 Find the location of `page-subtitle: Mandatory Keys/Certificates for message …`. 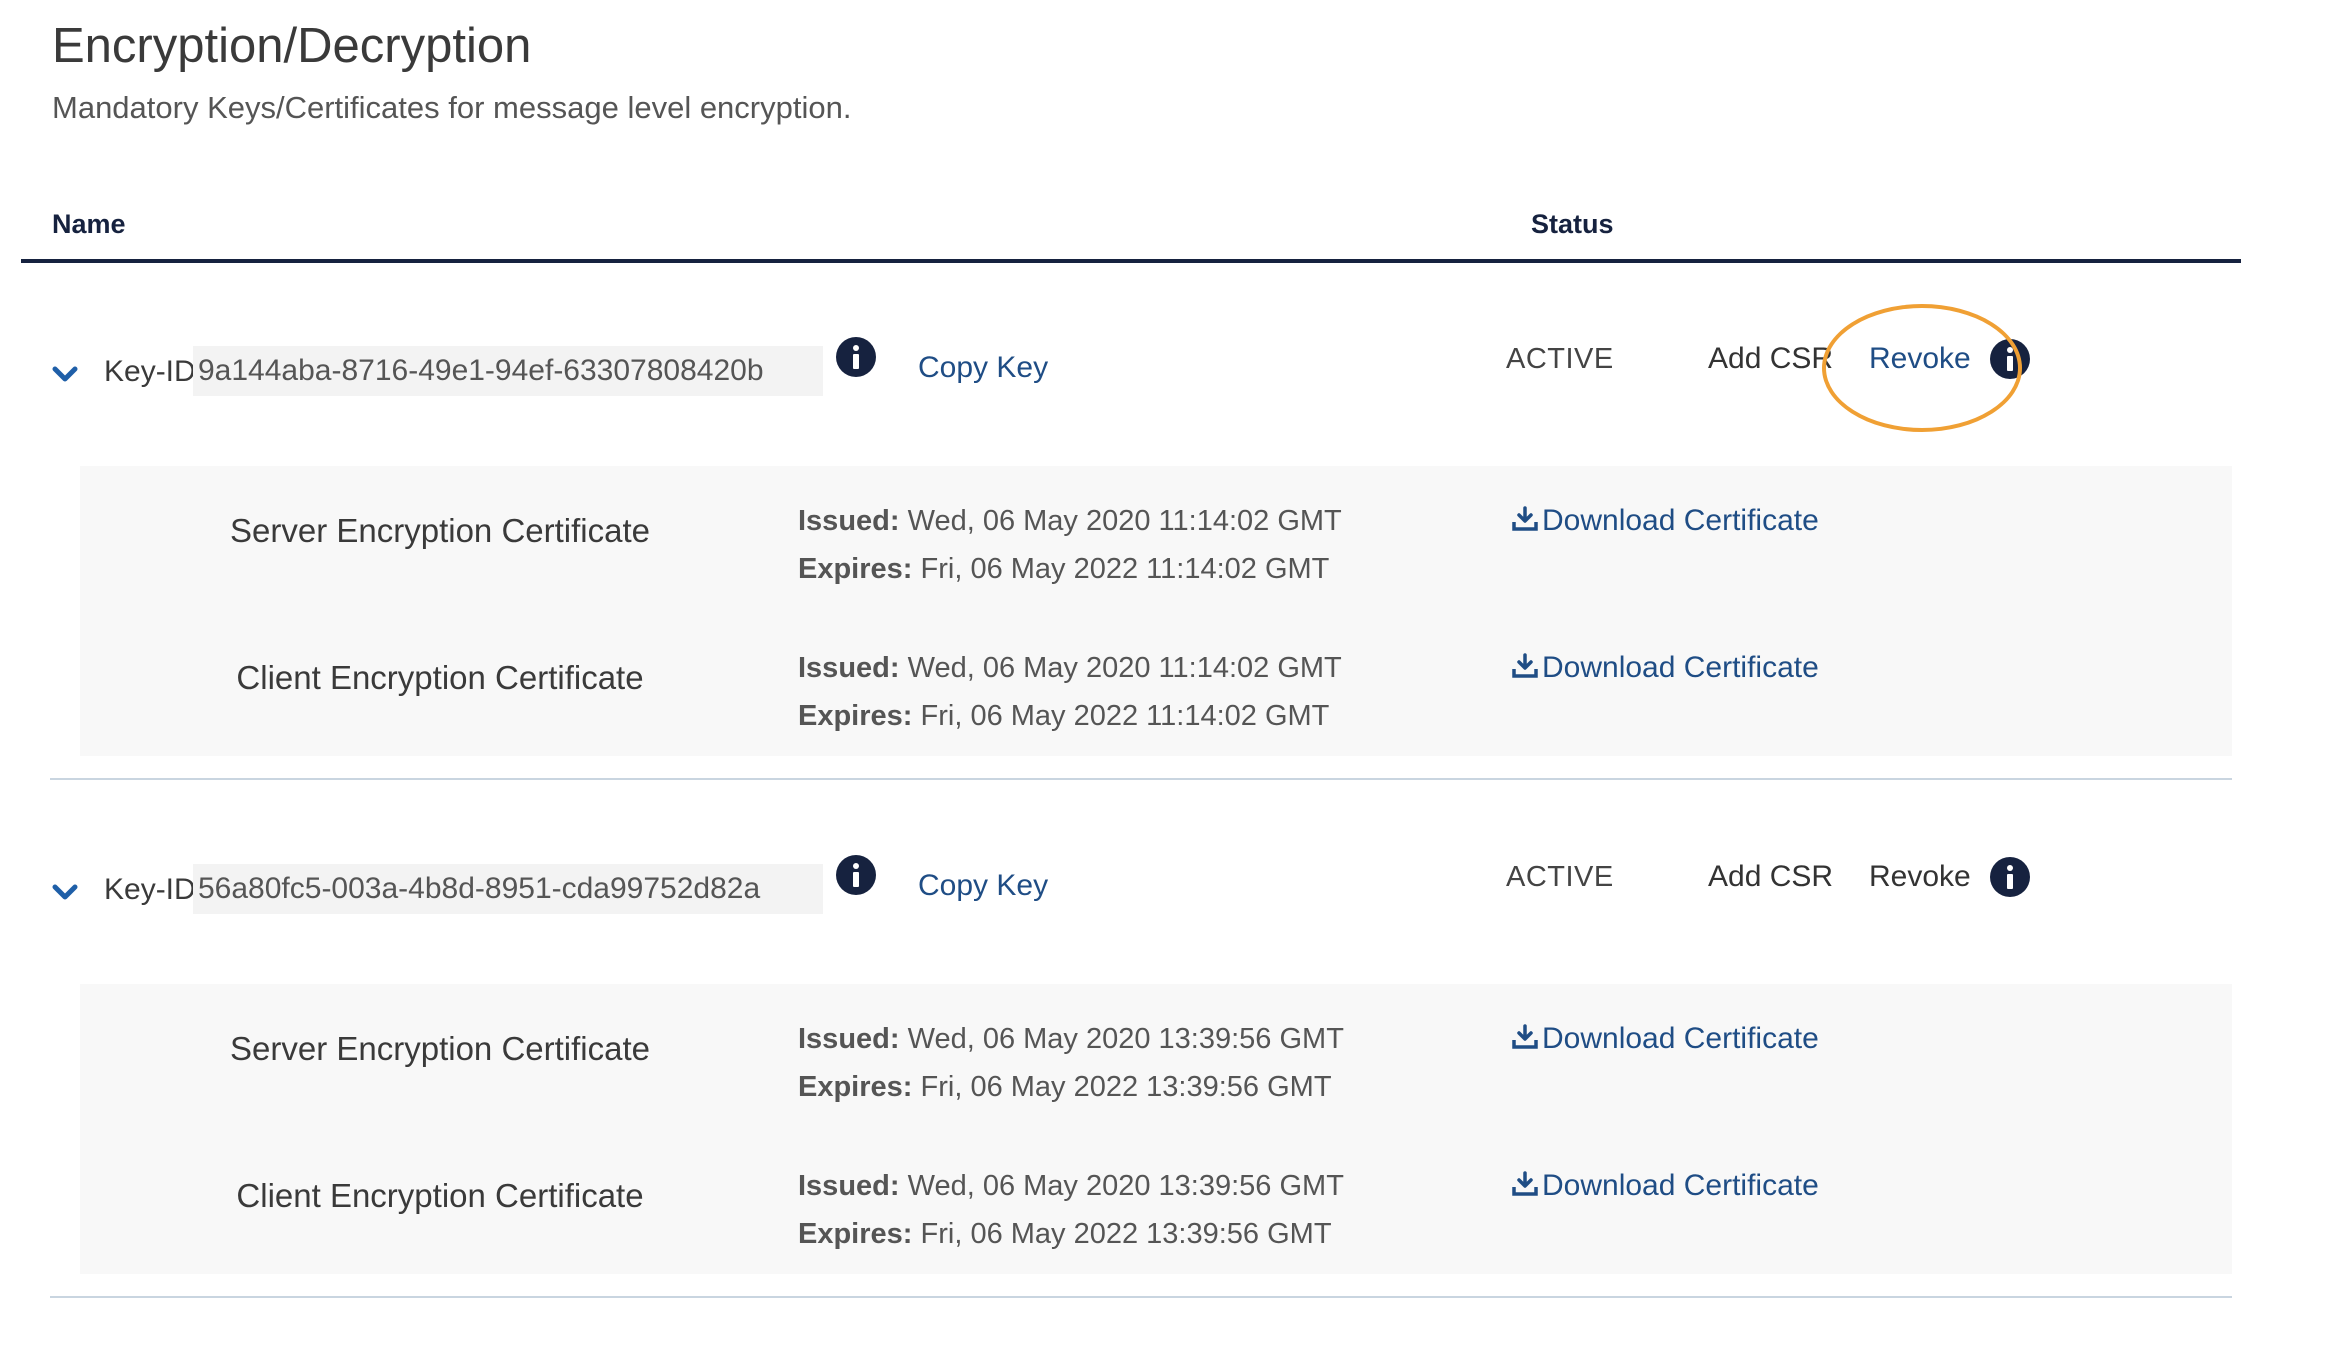

page-subtitle: Mandatory Keys/Certificates for message … is located at coordinates (452, 107).